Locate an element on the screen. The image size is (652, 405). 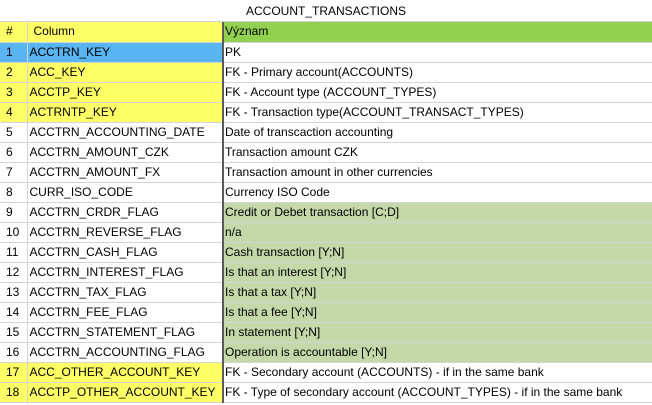
table-row: 11 ACCTRN_CASH_FLAG Cash transaction [Y;N] is located at coordinates (326, 252).